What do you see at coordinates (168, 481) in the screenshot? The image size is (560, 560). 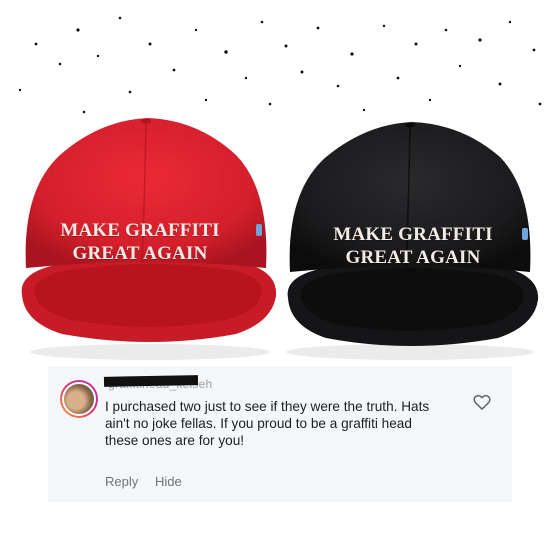 I see `hide-button: Hide` at bounding box center [168, 481].